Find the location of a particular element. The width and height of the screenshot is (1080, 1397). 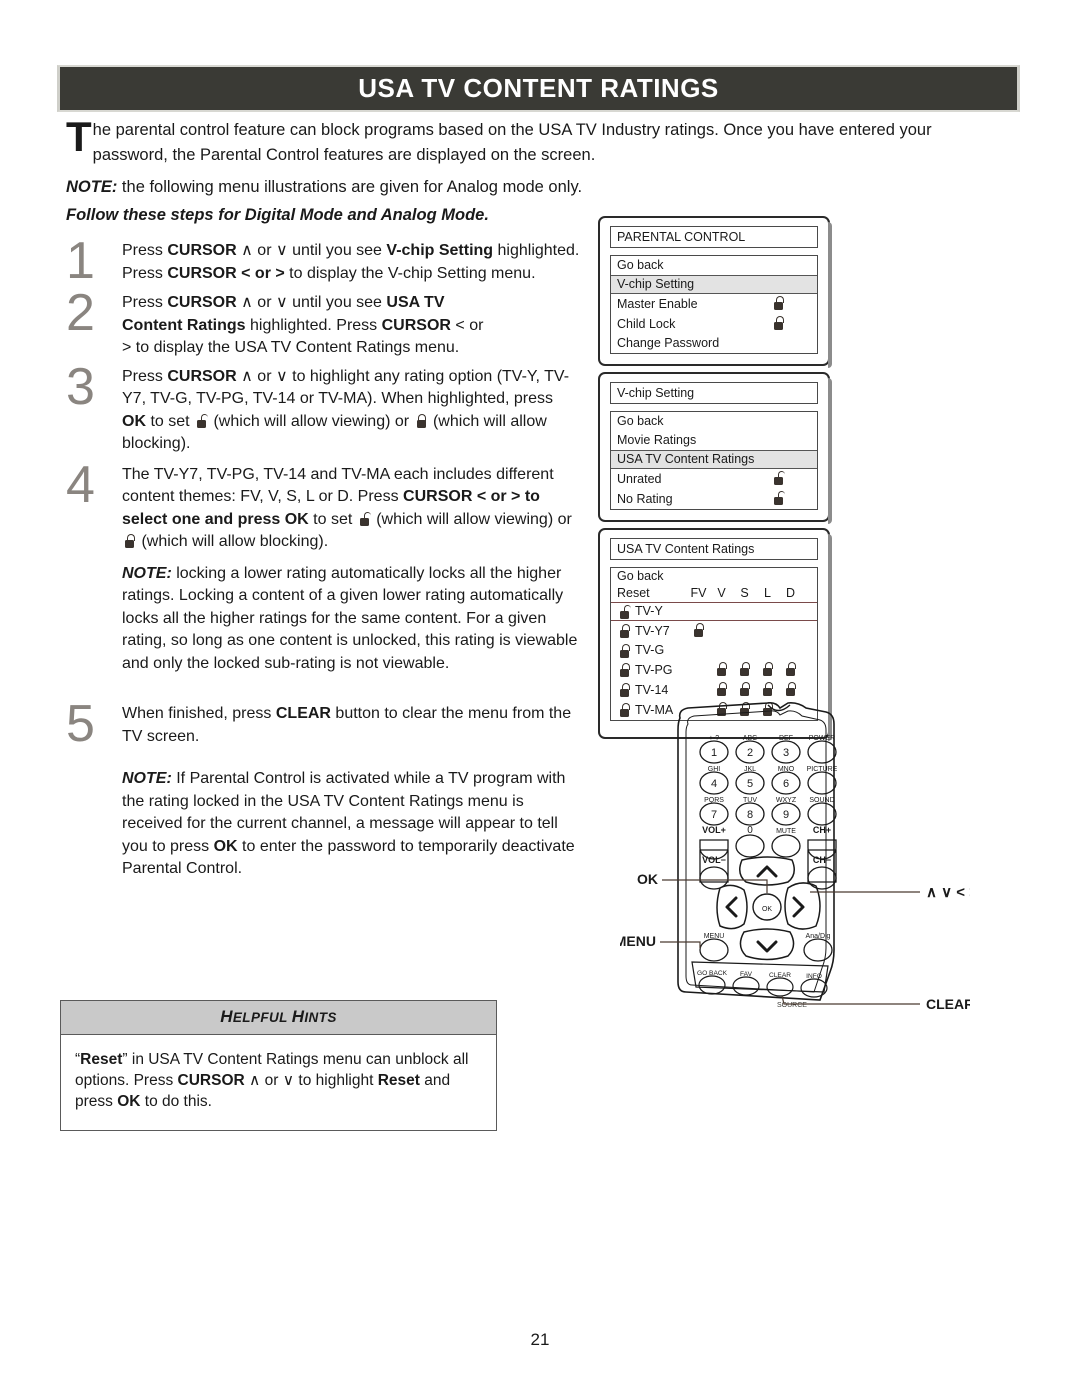

step-4-number: 4 is located at coordinates (80, 484).